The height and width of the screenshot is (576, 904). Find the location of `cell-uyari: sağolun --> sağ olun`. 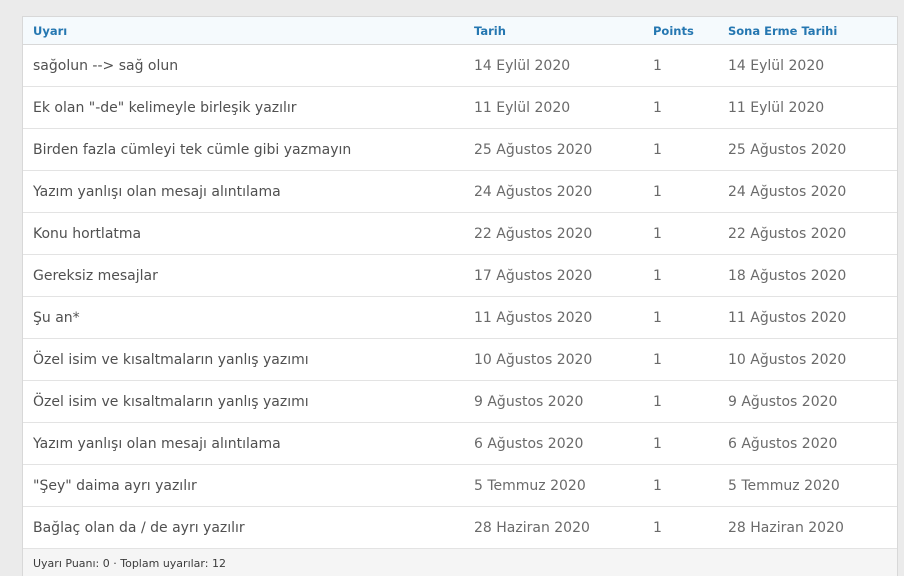

cell-uyari: sağolun --> sağ olun is located at coordinates (106, 66).